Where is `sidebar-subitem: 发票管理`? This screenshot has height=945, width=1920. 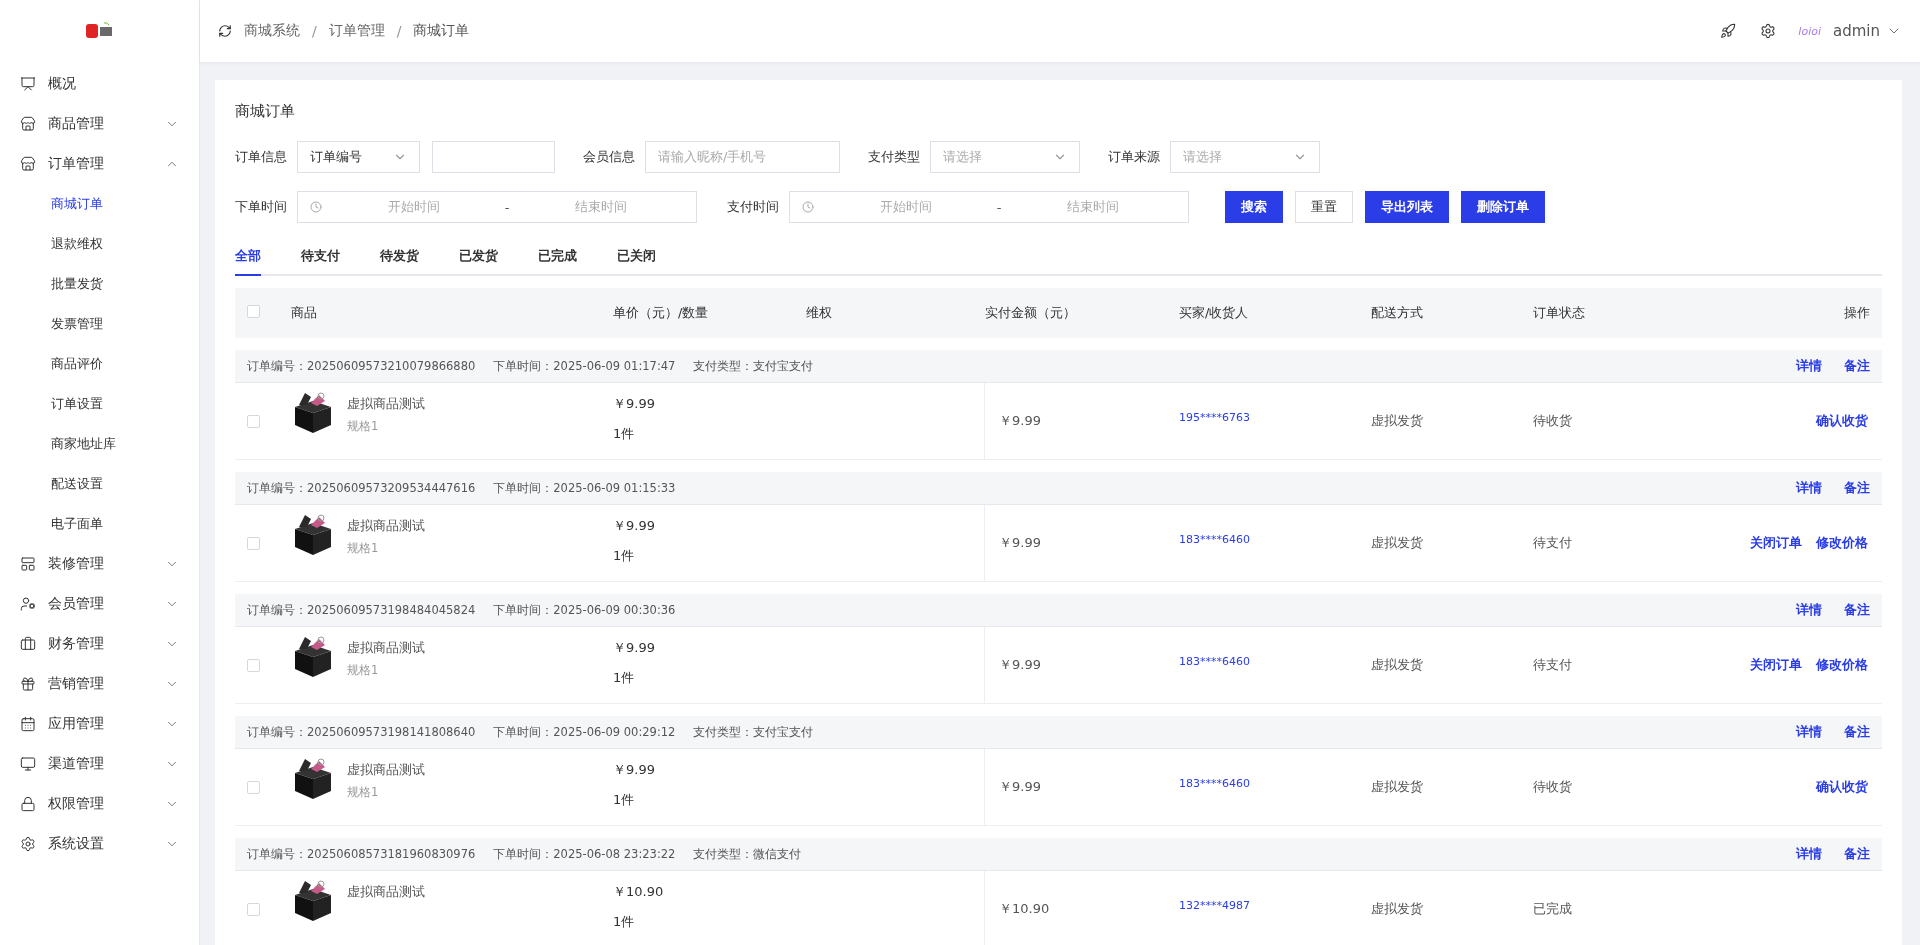
sidebar-subitem: 发票管理 is located at coordinates (99, 324).